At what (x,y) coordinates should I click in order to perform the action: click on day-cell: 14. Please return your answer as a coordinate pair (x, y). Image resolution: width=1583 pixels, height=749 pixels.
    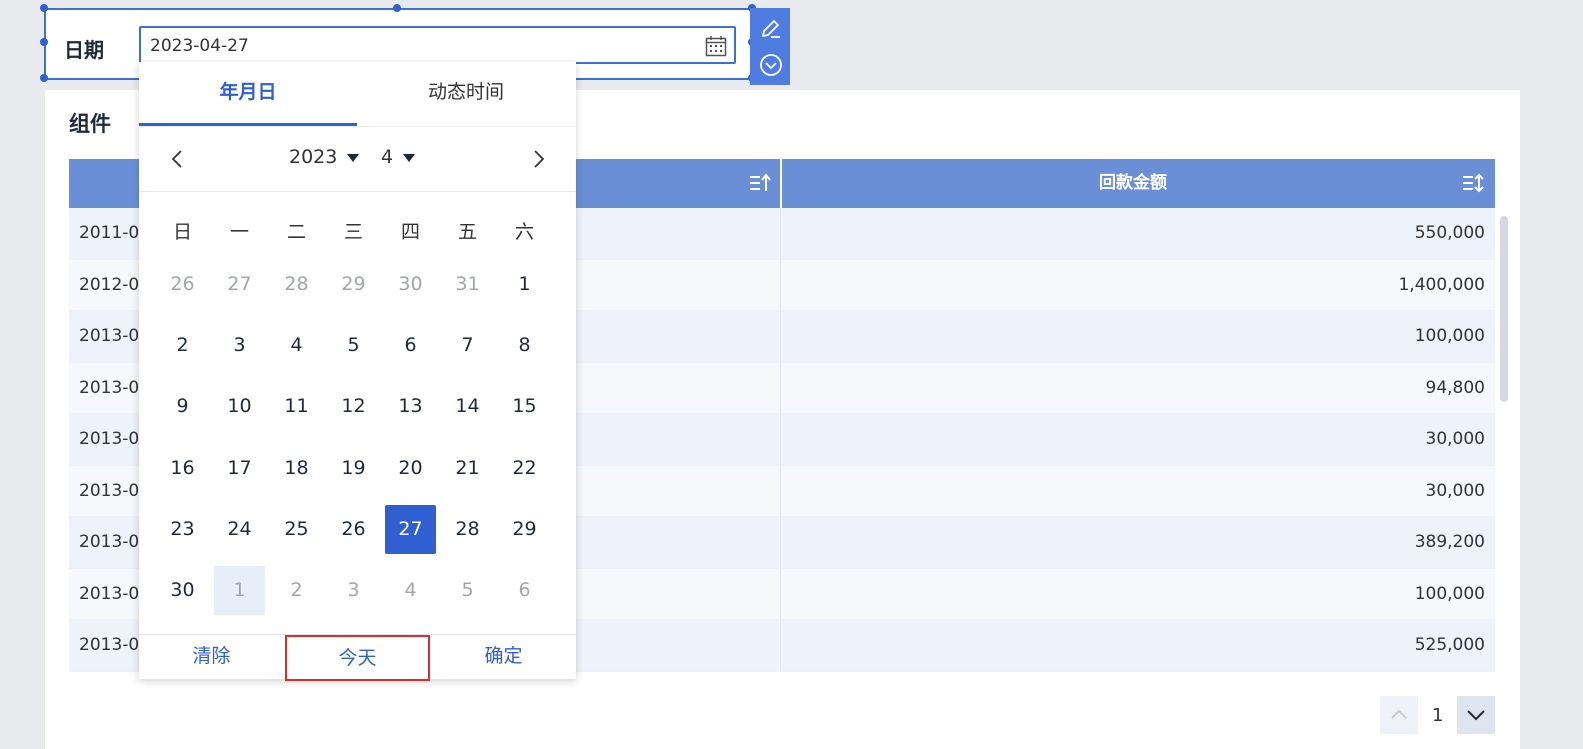
    Looking at the image, I should click on (467, 406).